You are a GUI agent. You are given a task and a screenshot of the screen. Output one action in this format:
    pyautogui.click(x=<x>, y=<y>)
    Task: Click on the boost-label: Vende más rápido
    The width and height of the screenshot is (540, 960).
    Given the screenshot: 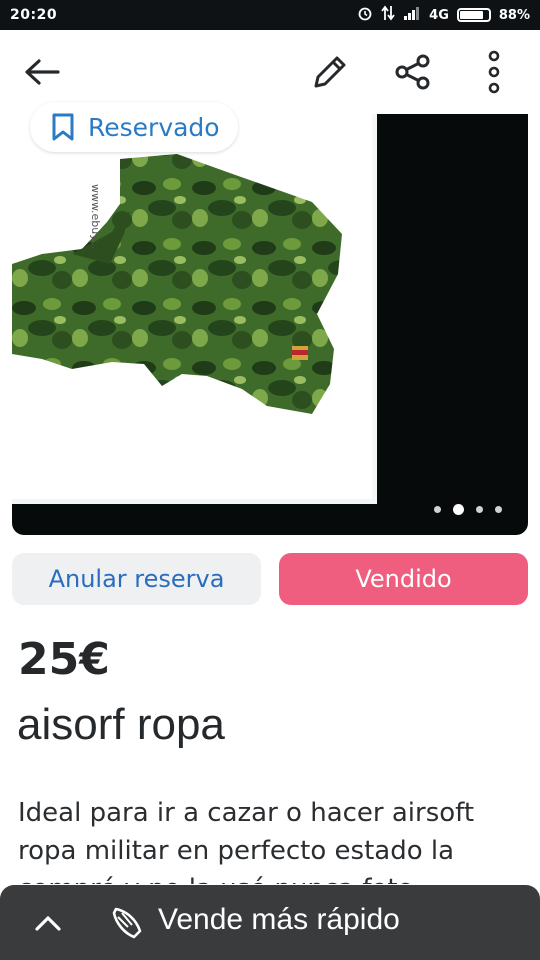 What is the action you would take?
    pyautogui.click(x=279, y=919)
    